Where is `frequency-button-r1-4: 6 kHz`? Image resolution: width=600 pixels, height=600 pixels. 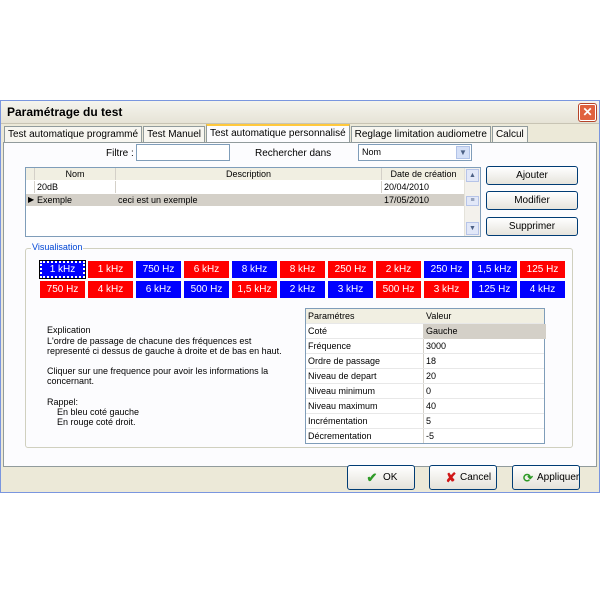
frequency-button-r1-4: 6 kHz is located at coordinates (206, 269).